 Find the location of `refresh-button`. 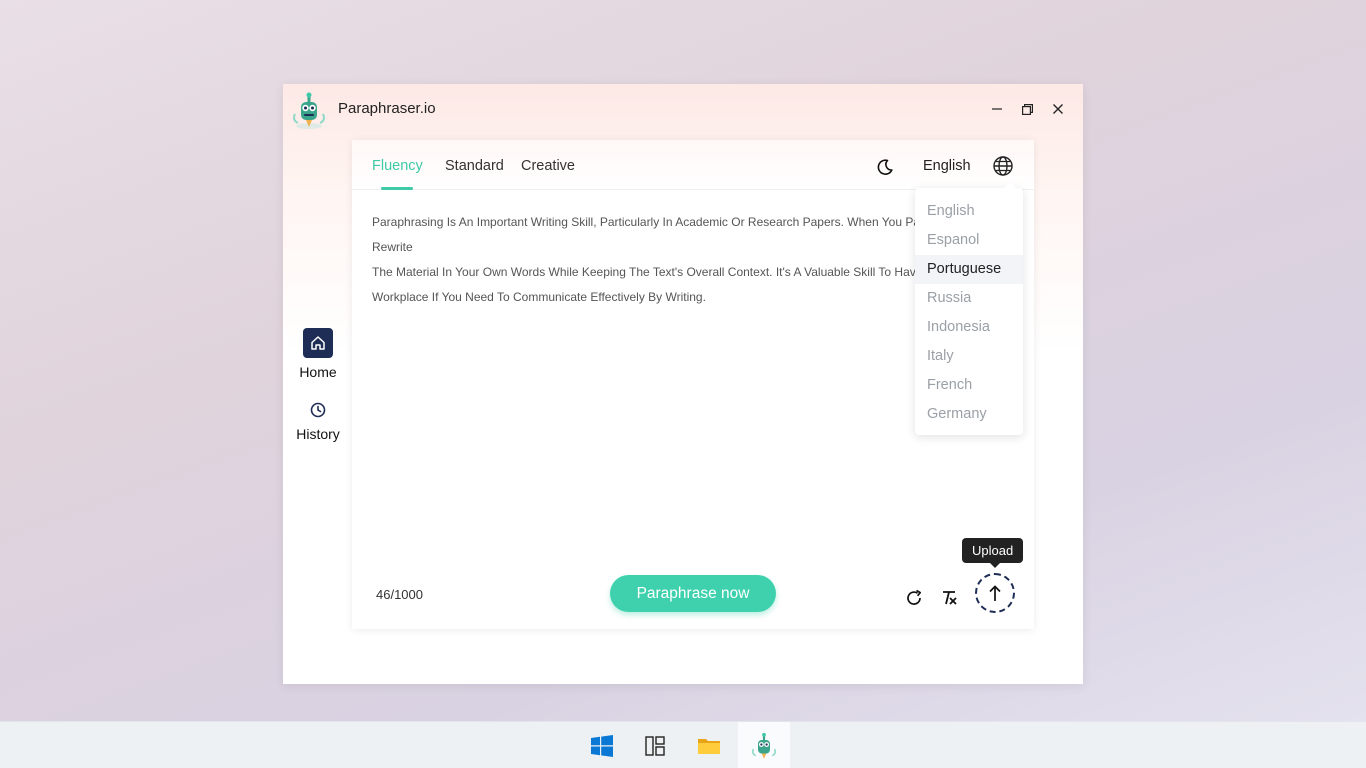

refresh-button is located at coordinates (914, 598).